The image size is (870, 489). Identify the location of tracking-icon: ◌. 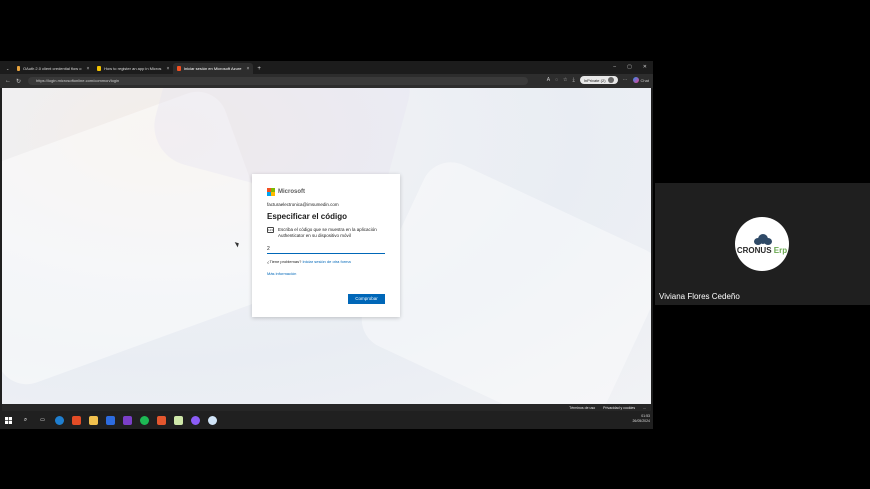
(556, 80).